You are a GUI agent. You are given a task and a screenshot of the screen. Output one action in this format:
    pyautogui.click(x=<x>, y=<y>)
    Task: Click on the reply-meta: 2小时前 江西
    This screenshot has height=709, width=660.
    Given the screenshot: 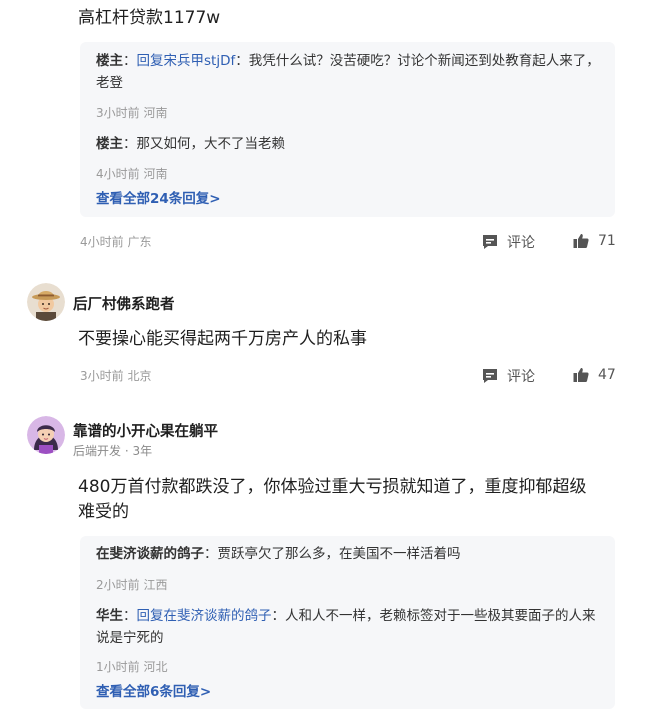 What is the action you would take?
    pyautogui.click(x=132, y=585)
    